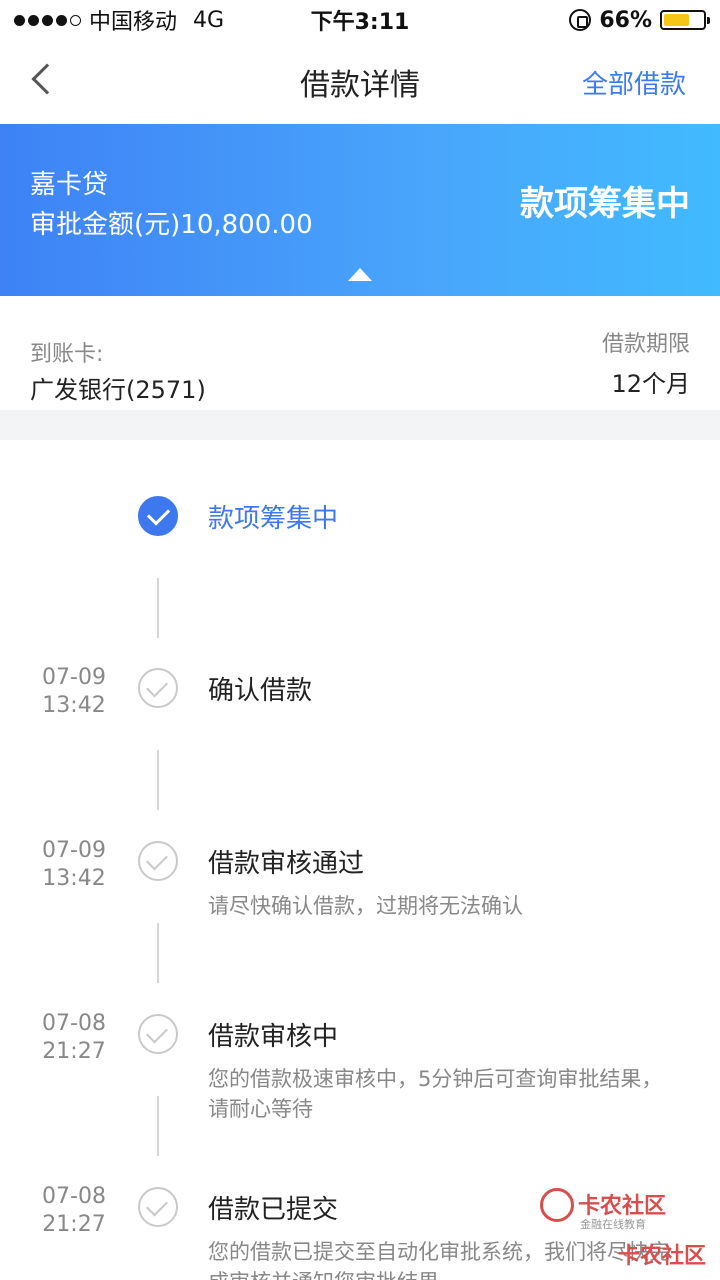  I want to click on nav-bar: 借款详情 全部借款, so click(360, 82).